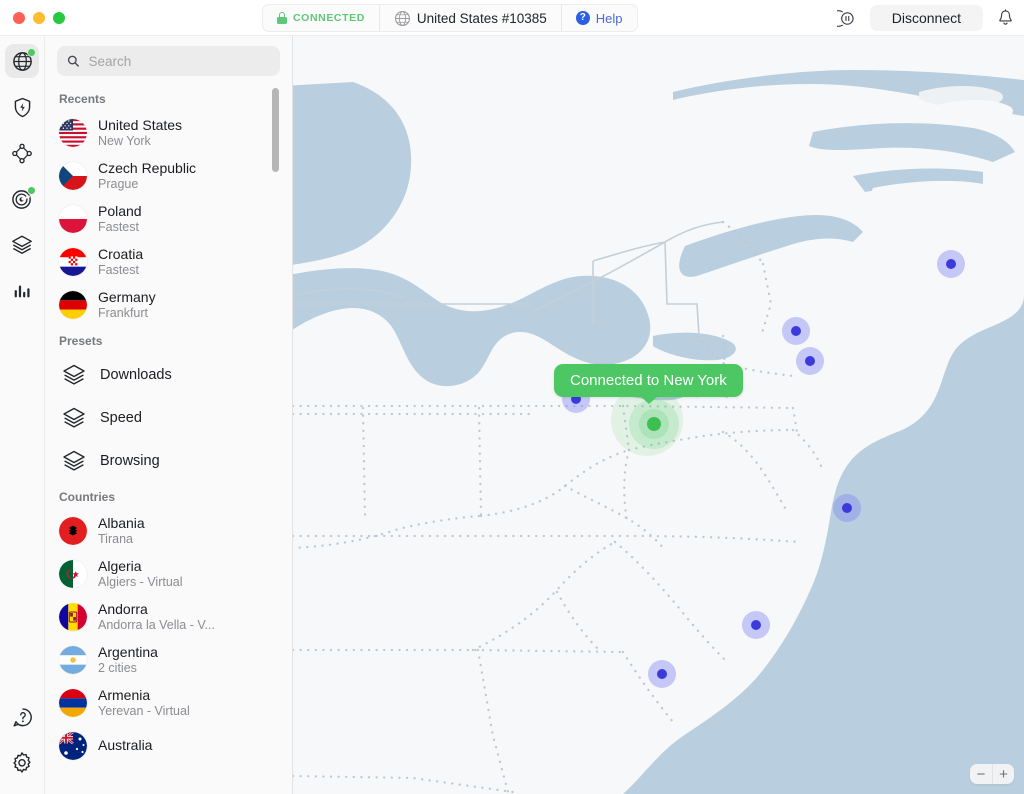  Describe the element at coordinates (22, 291) in the screenshot. I see `rail-item-activity` at that location.